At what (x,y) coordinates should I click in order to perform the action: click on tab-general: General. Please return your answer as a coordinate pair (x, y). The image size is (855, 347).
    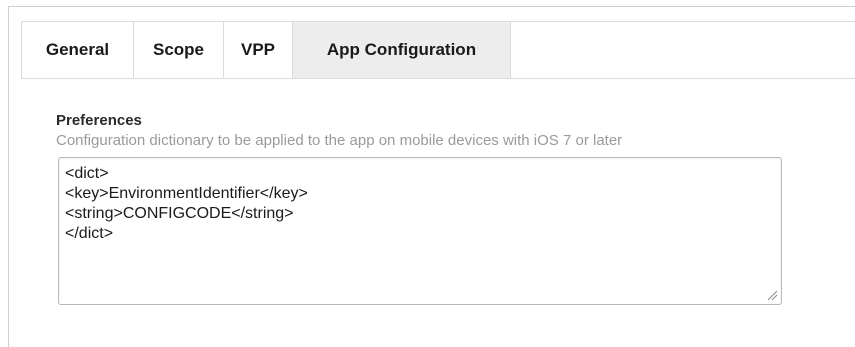
    Looking at the image, I should click on (78, 50).